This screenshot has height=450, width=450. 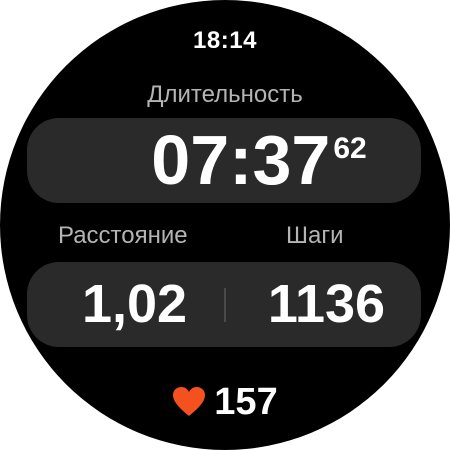 I want to click on distance-label: Расстояние, so click(x=123, y=235).